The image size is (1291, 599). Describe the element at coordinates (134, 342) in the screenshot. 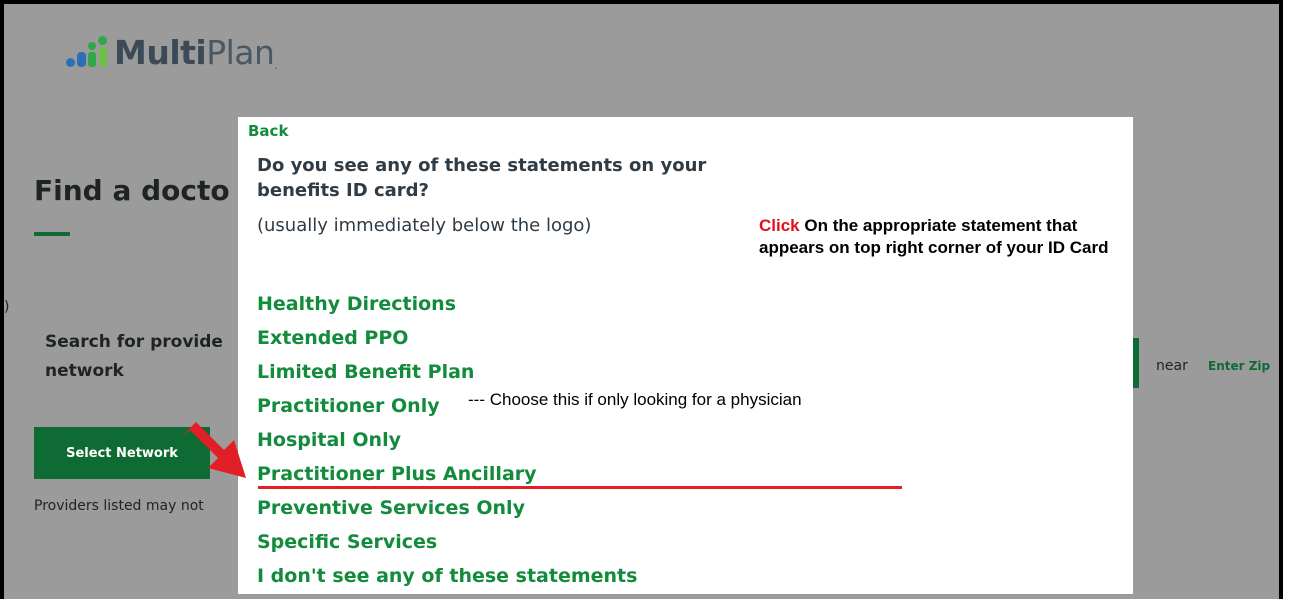

I see `search-label-line1: Search for provide` at that location.